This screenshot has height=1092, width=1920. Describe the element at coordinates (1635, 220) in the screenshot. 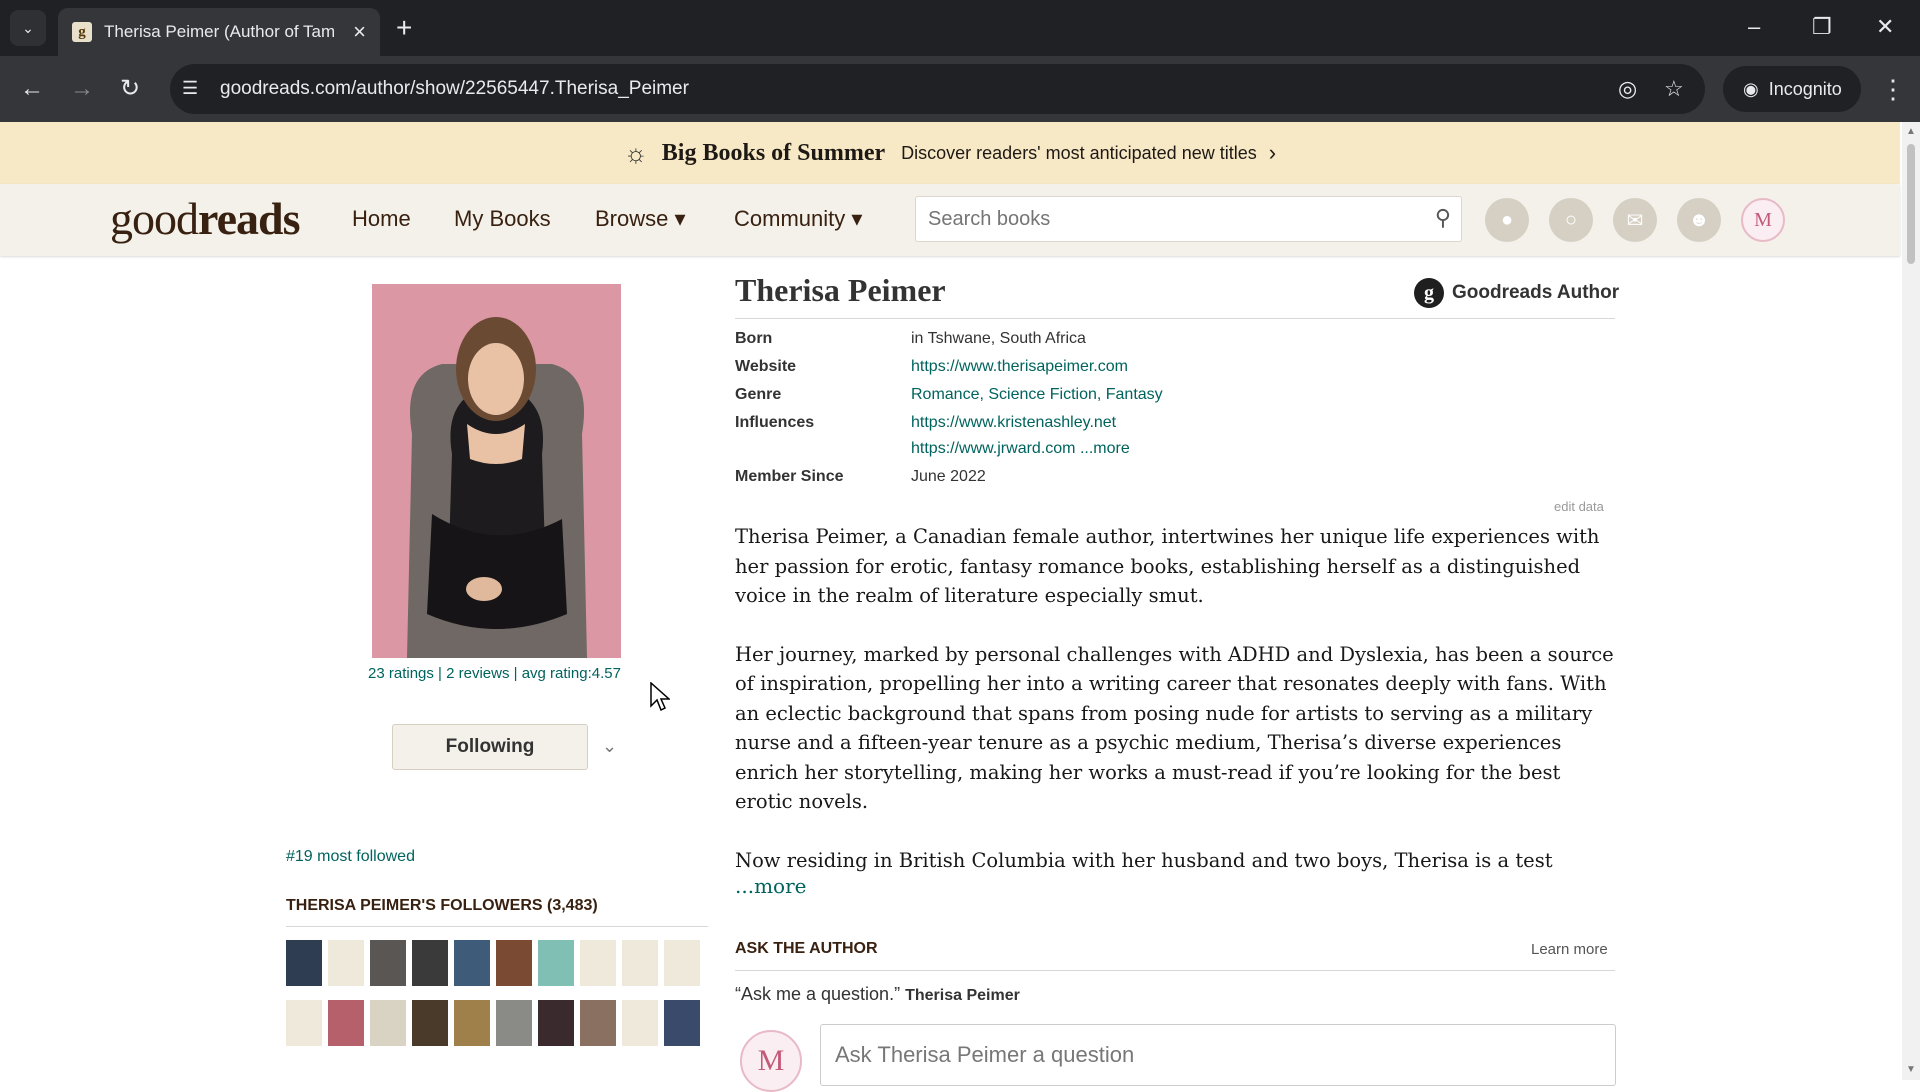

I see `messages-envelope-icon: ✉` at that location.